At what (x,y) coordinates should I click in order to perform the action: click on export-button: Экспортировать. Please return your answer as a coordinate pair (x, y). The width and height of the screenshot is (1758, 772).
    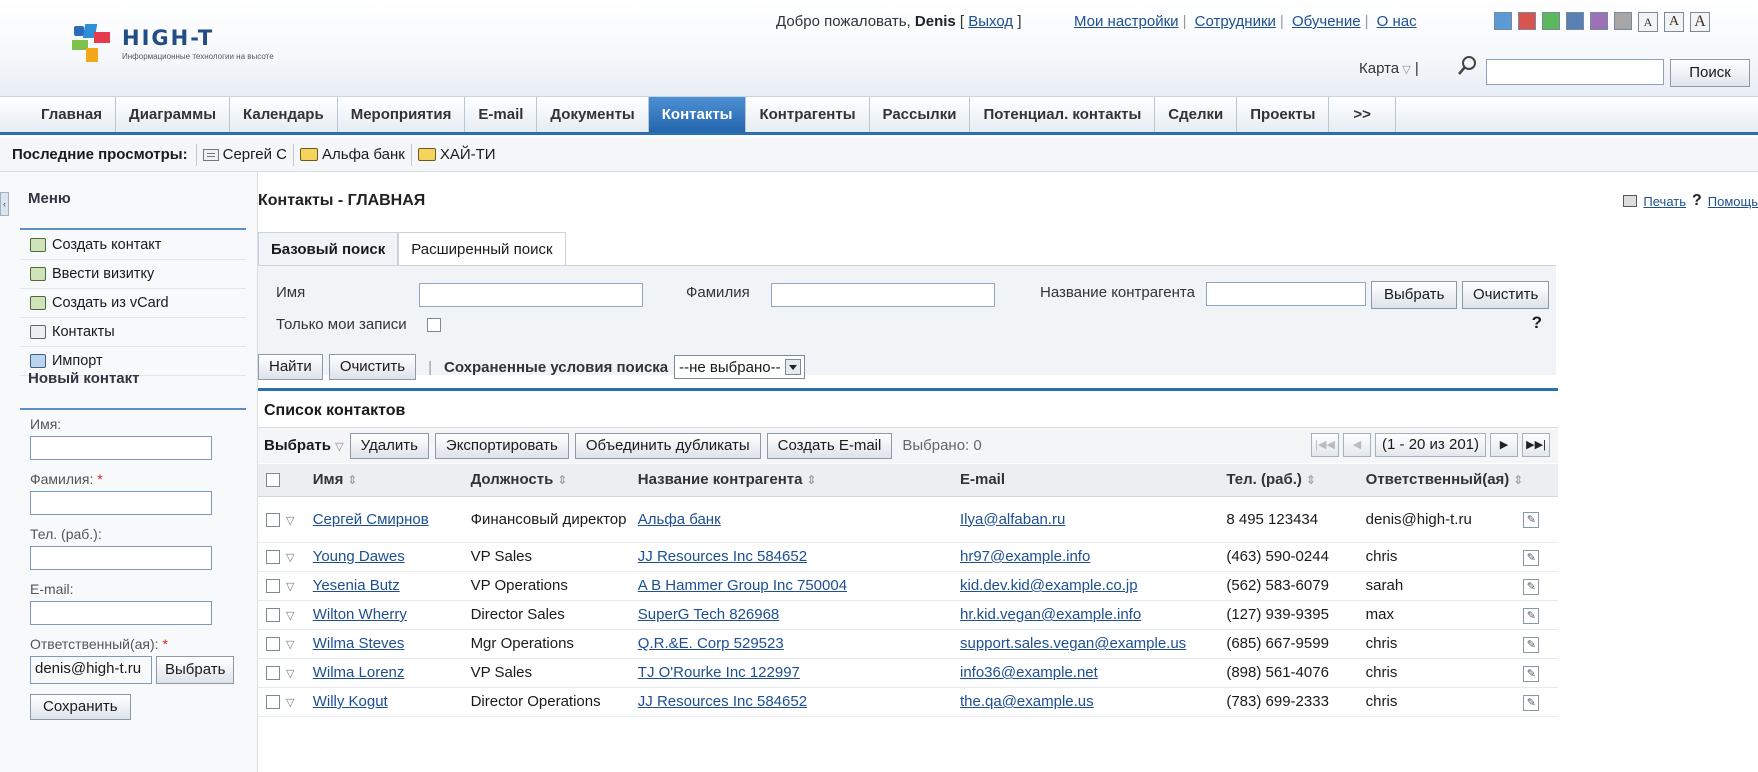
    Looking at the image, I should click on (501, 445).